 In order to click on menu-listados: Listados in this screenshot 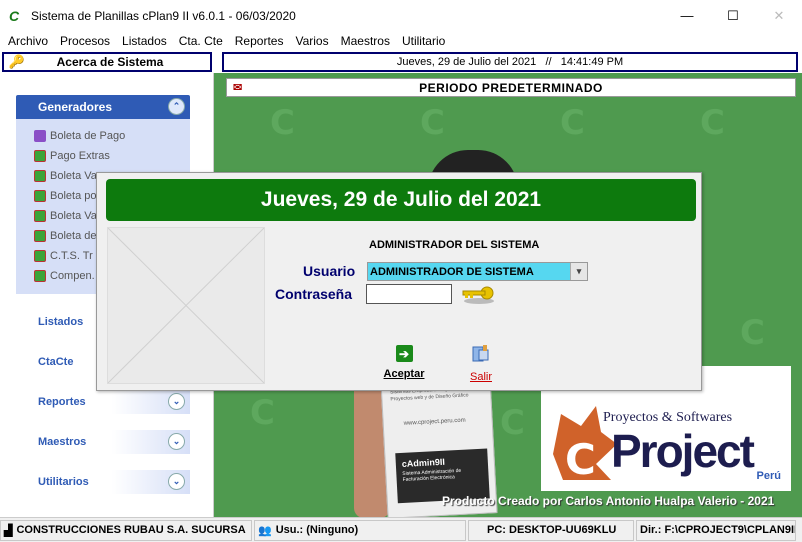, I will do `click(144, 41)`.